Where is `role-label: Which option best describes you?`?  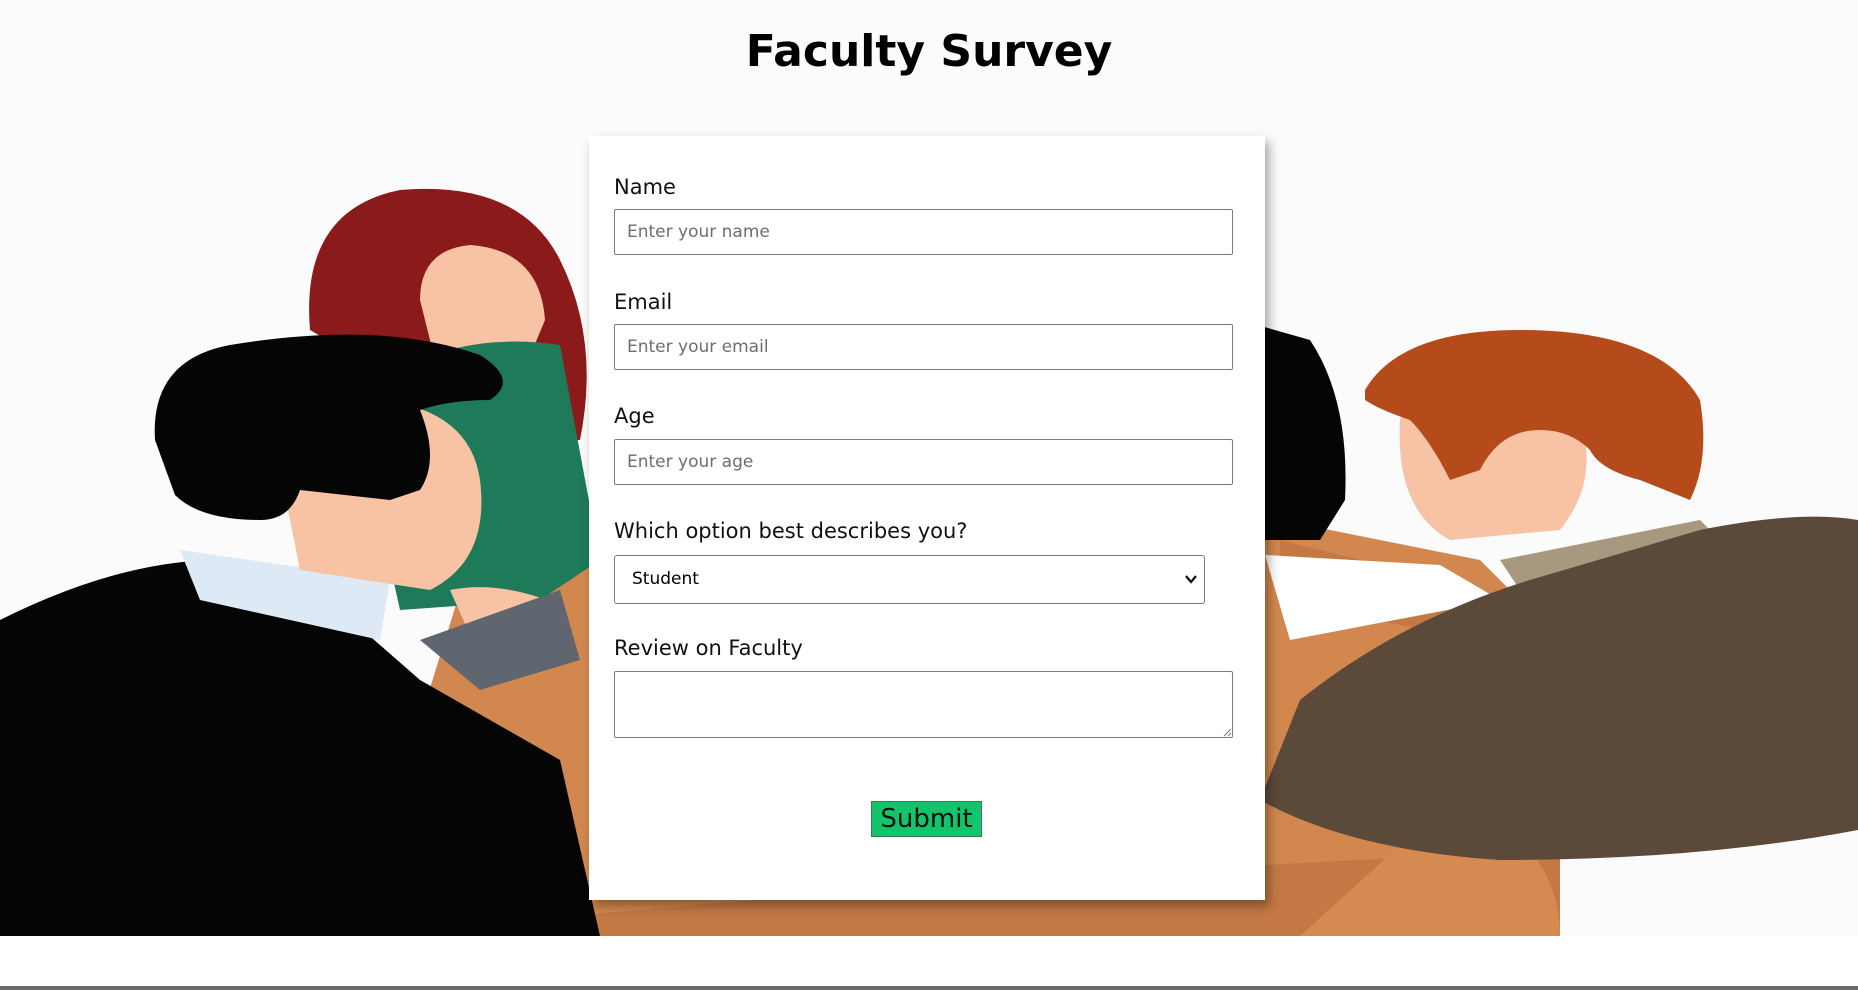
role-label: Which option best describes you? is located at coordinates (791, 531).